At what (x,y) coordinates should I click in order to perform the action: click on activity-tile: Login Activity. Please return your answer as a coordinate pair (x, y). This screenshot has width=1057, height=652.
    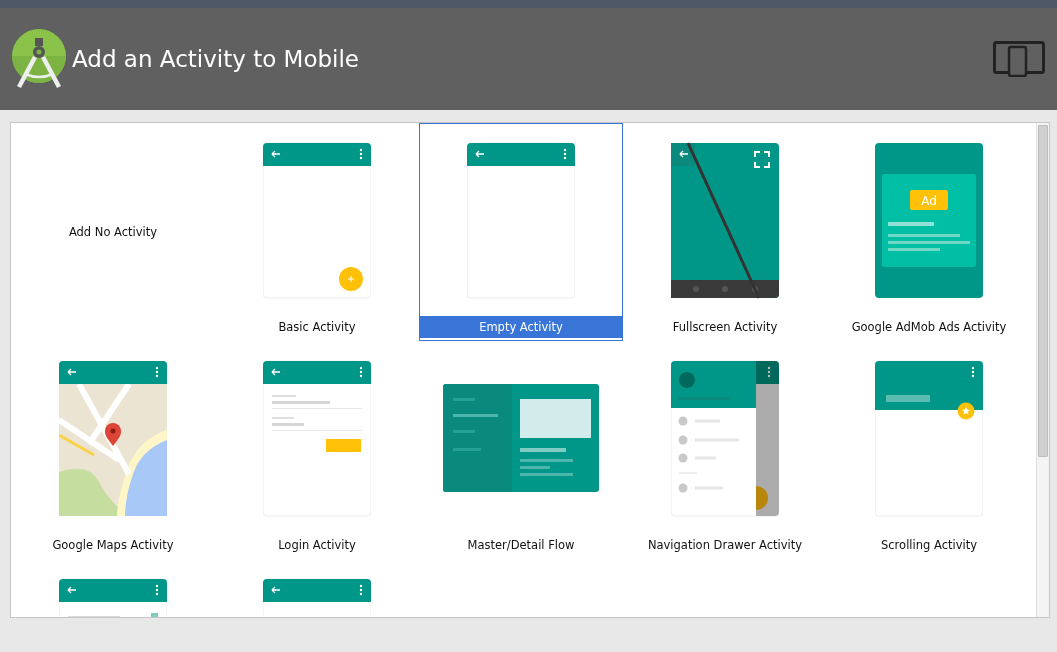
    Looking at the image, I should click on (317, 450).